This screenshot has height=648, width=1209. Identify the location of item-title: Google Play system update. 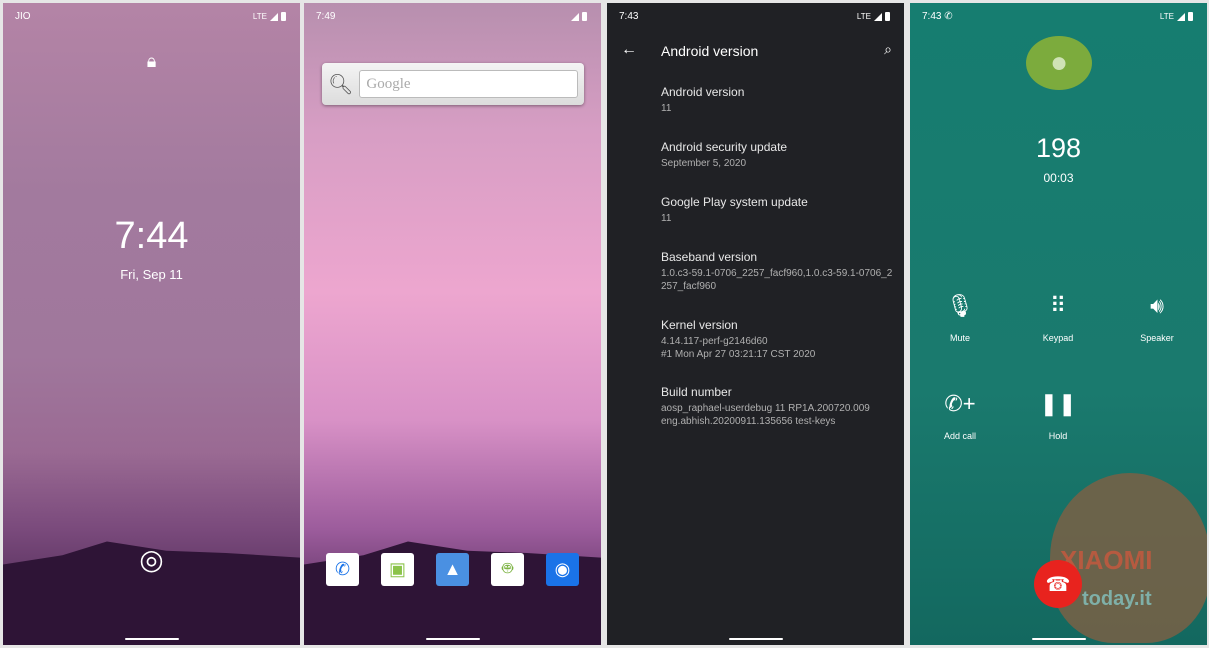
(734, 202).